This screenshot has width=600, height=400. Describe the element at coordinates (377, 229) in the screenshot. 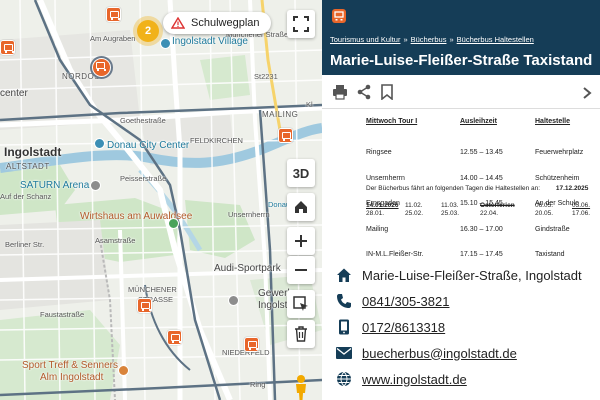

I see `schedule-cell: Mailing` at that location.